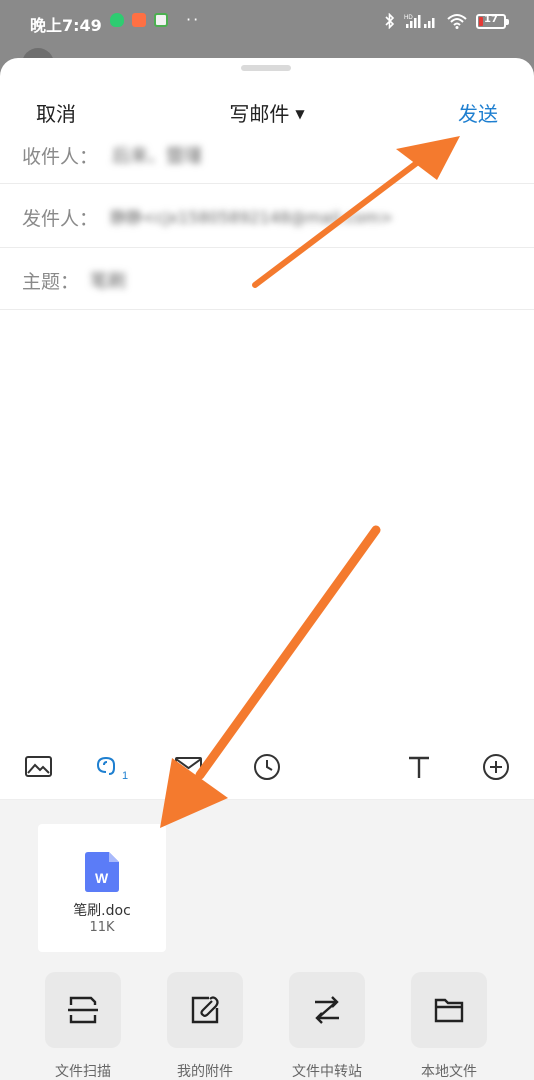  Describe the element at coordinates (267, 279) in the screenshot. I see `subject-field: 主题： 笔刷` at that location.